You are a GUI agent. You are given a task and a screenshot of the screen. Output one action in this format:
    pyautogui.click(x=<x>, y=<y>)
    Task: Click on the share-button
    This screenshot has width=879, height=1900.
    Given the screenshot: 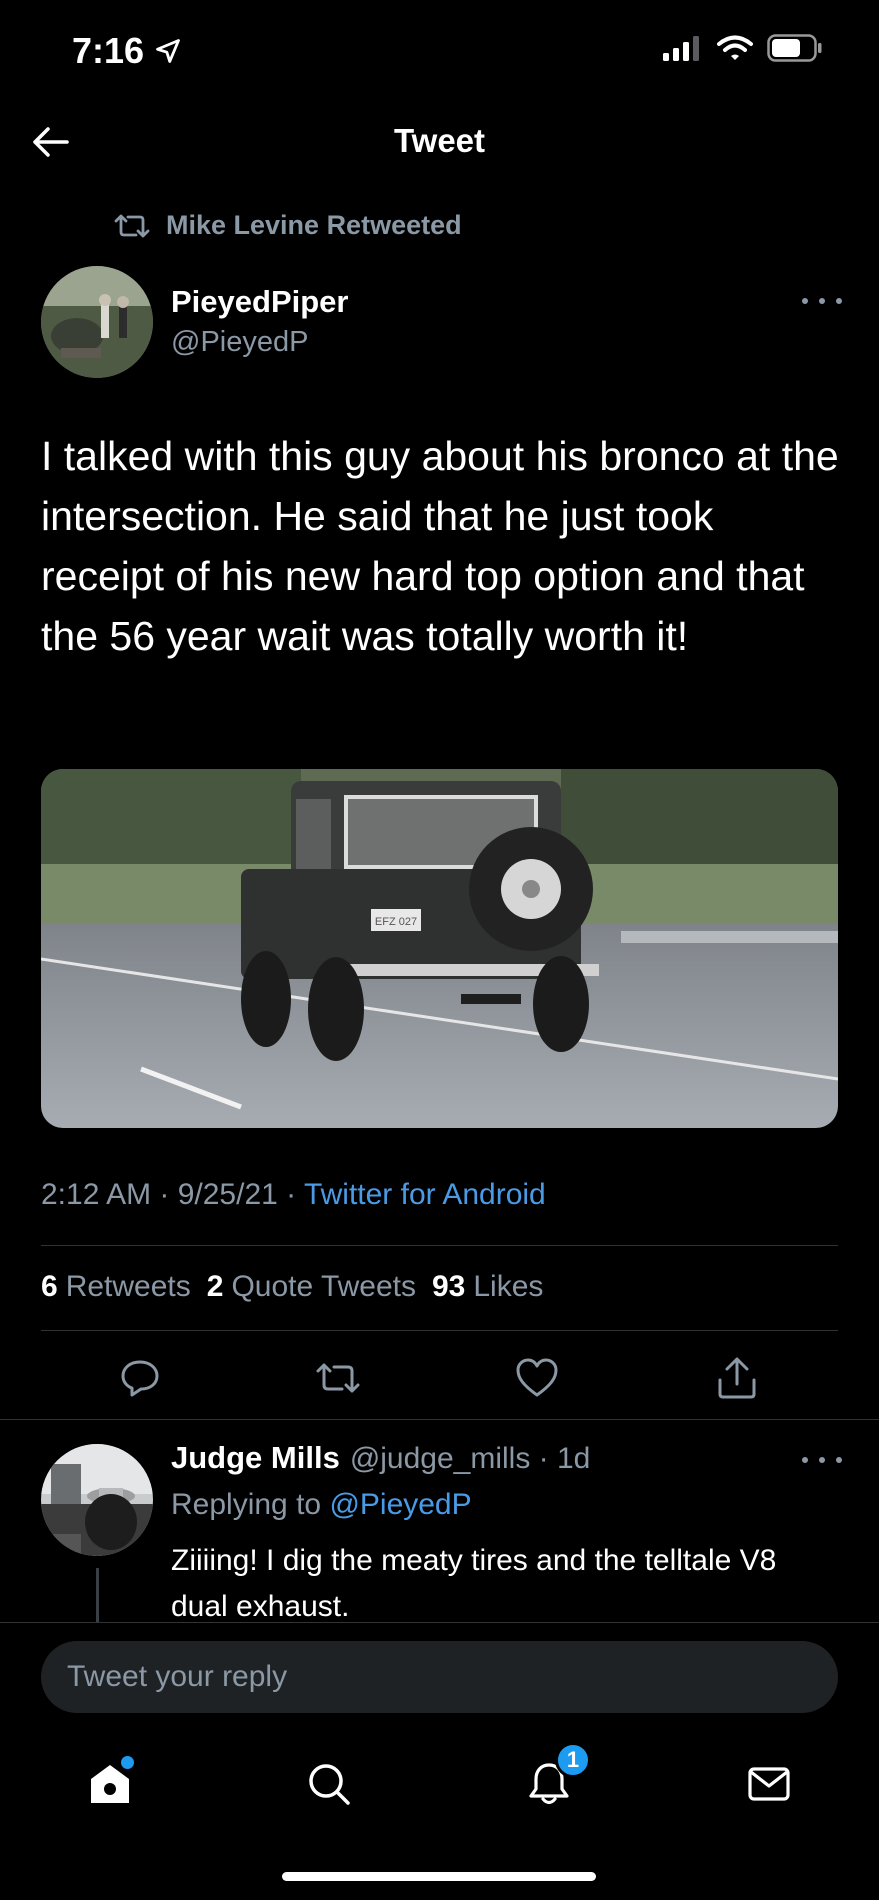 What is the action you would take?
    pyautogui.click(x=737, y=1378)
    